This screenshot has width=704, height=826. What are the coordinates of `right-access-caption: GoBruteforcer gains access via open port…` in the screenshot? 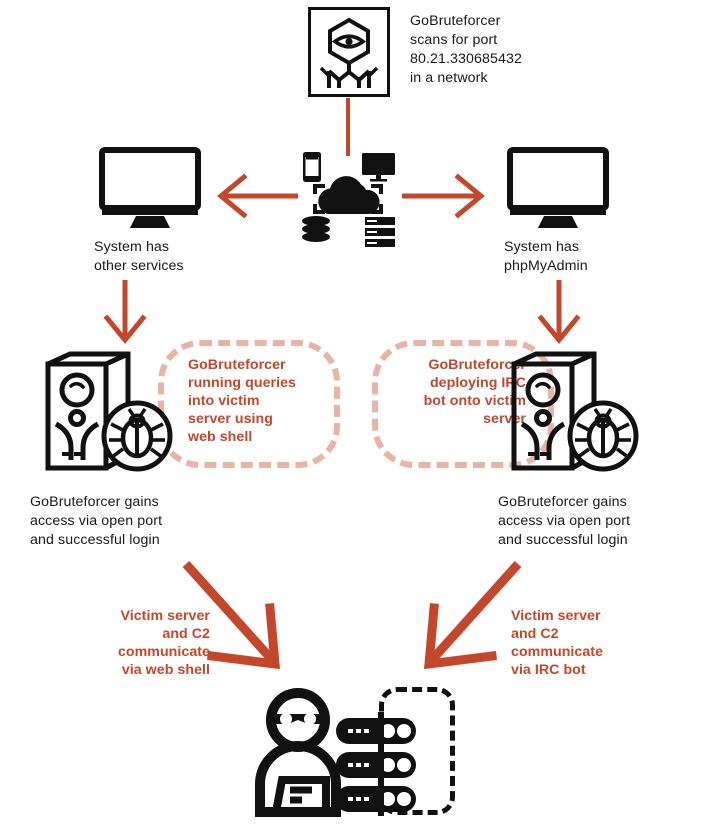 It's located at (564, 521).